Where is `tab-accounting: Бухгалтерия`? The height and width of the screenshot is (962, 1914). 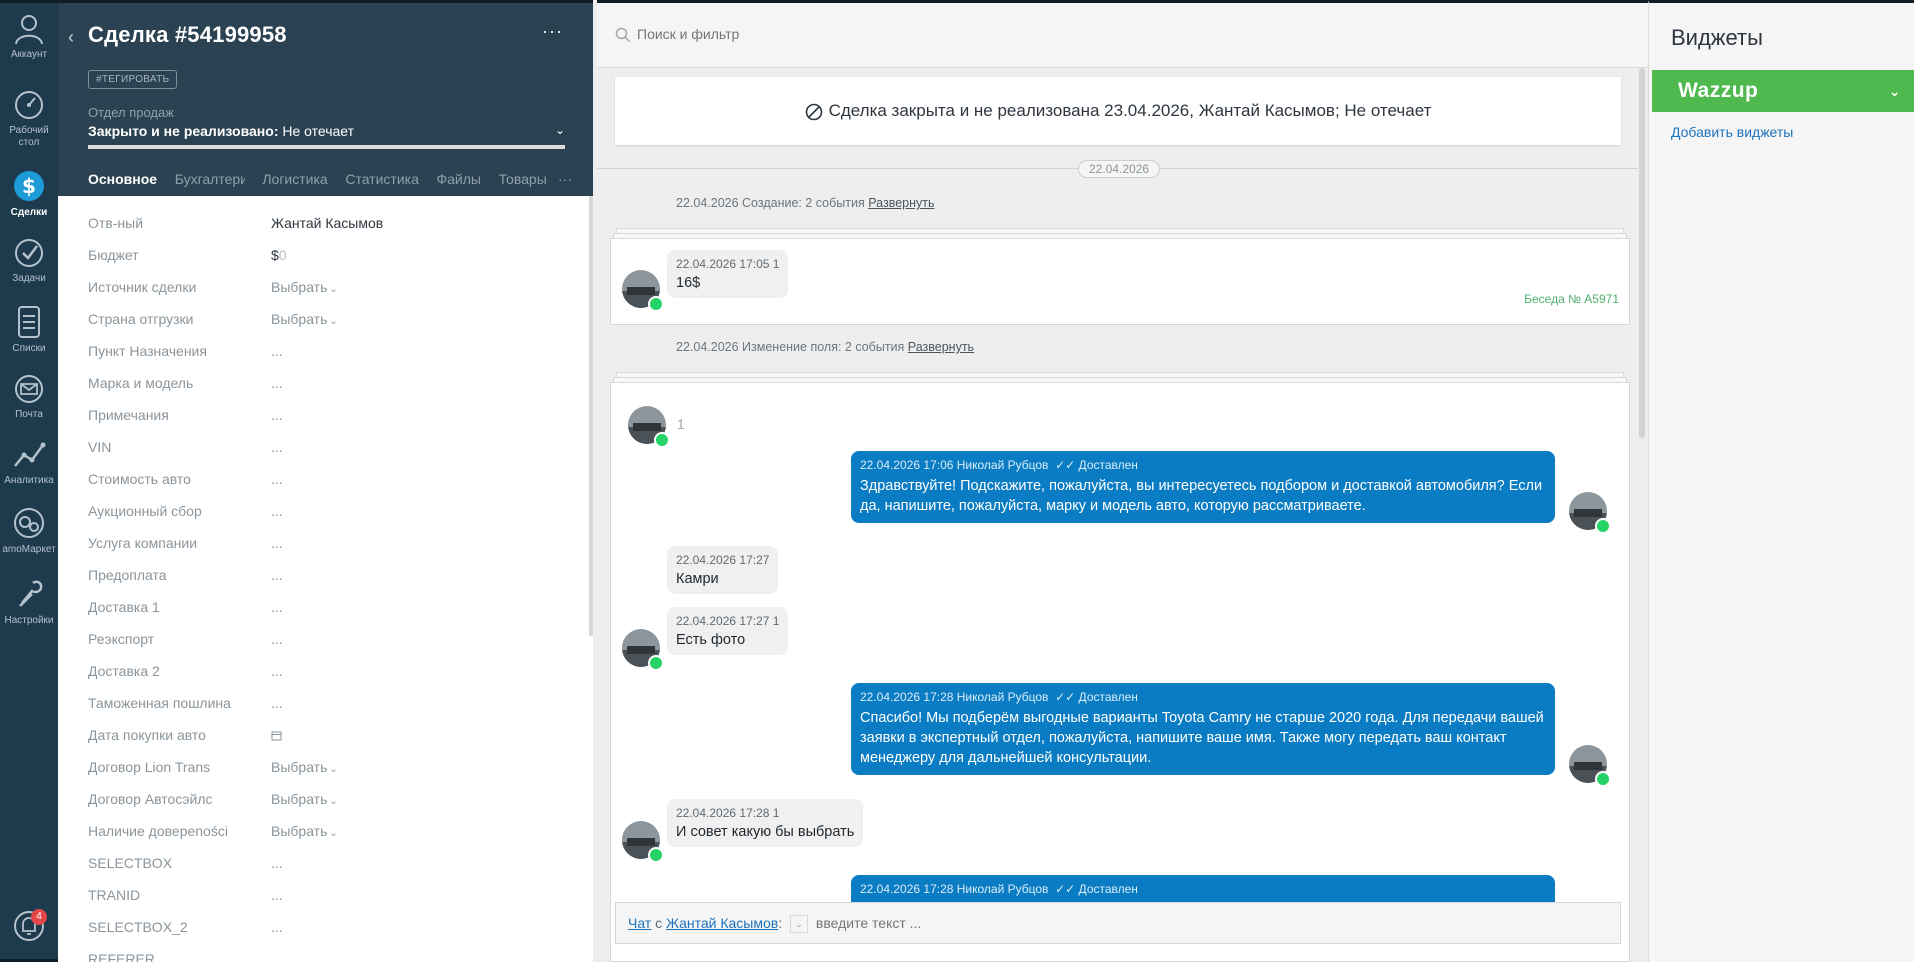 tab-accounting: Бухгалтерия is located at coordinates (210, 185).